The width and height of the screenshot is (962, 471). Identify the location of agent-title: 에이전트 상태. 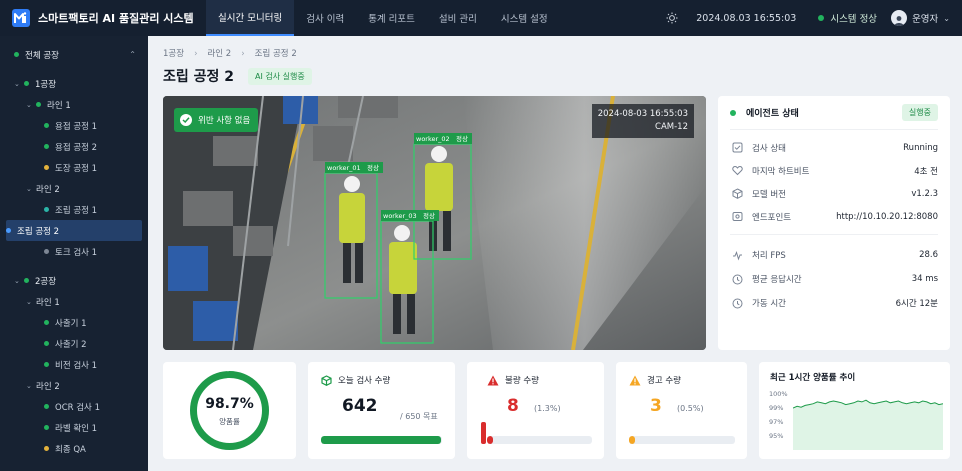
(772, 114).